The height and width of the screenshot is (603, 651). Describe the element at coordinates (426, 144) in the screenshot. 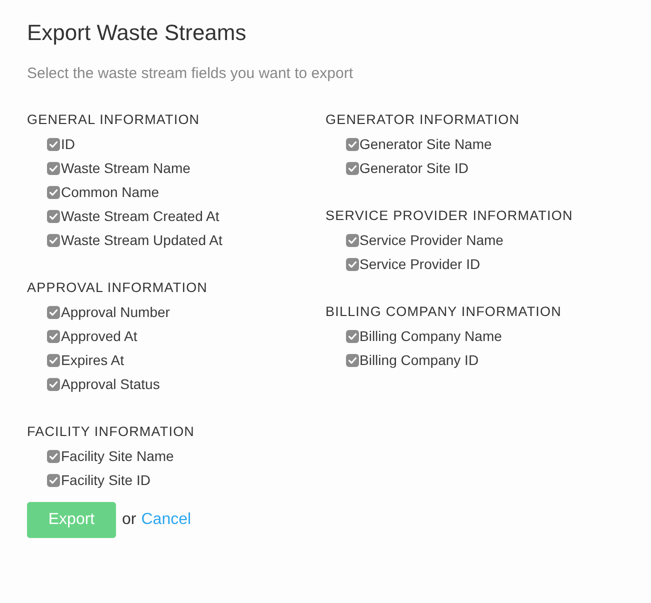

I see `field-label: Generator Site Name` at that location.